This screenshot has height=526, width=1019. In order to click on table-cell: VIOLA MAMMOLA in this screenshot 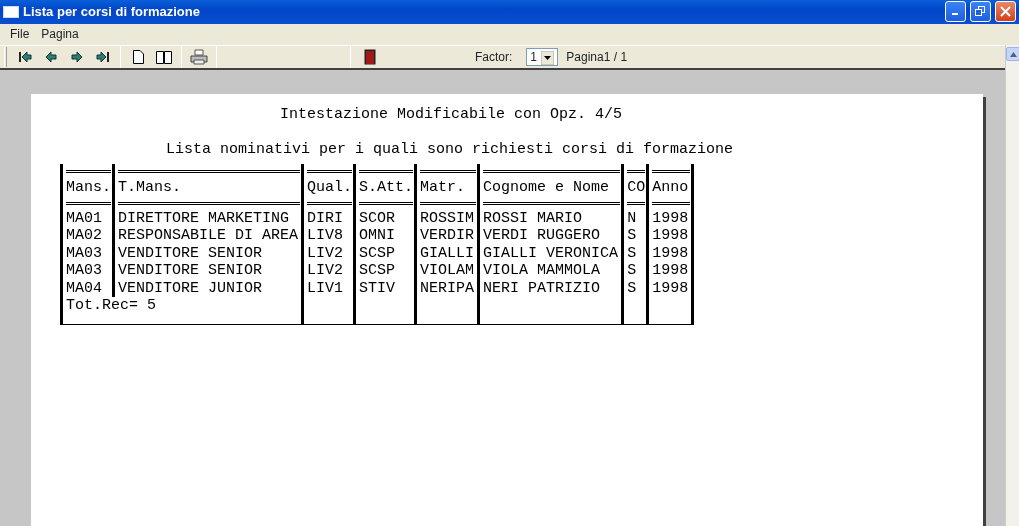, I will do `click(542, 271)`.